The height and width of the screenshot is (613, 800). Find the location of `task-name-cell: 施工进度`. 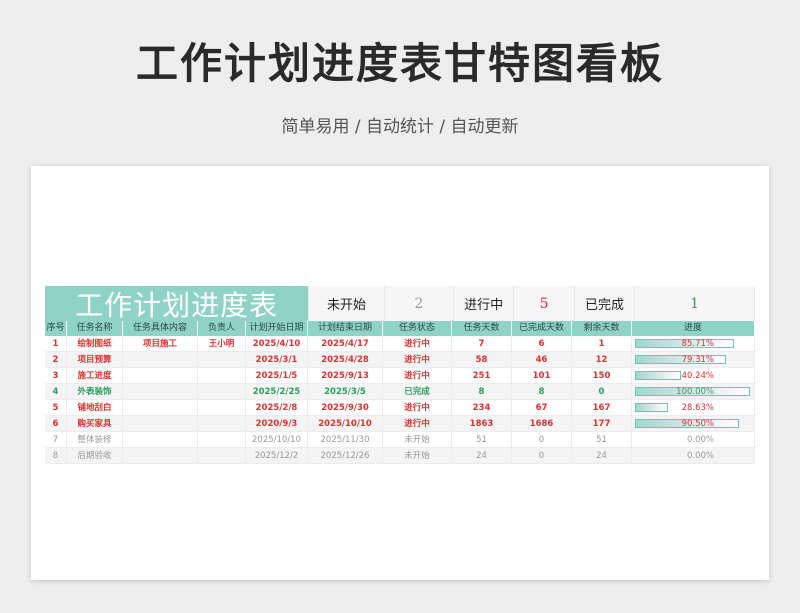

task-name-cell: 施工进度 is located at coordinates (95, 376).